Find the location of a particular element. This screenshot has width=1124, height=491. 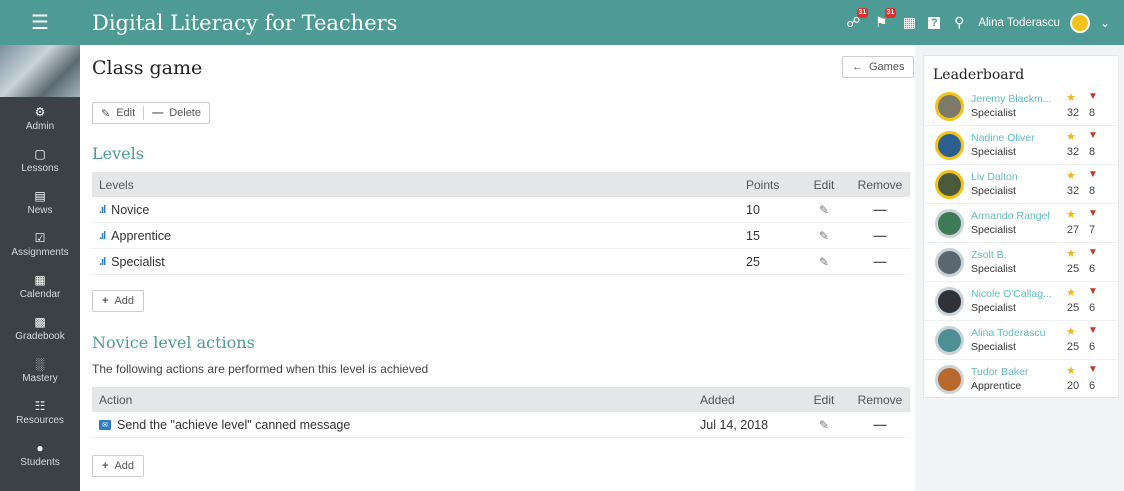

notifications-icon: ☍ 31 is located at coordinates (856, 19).